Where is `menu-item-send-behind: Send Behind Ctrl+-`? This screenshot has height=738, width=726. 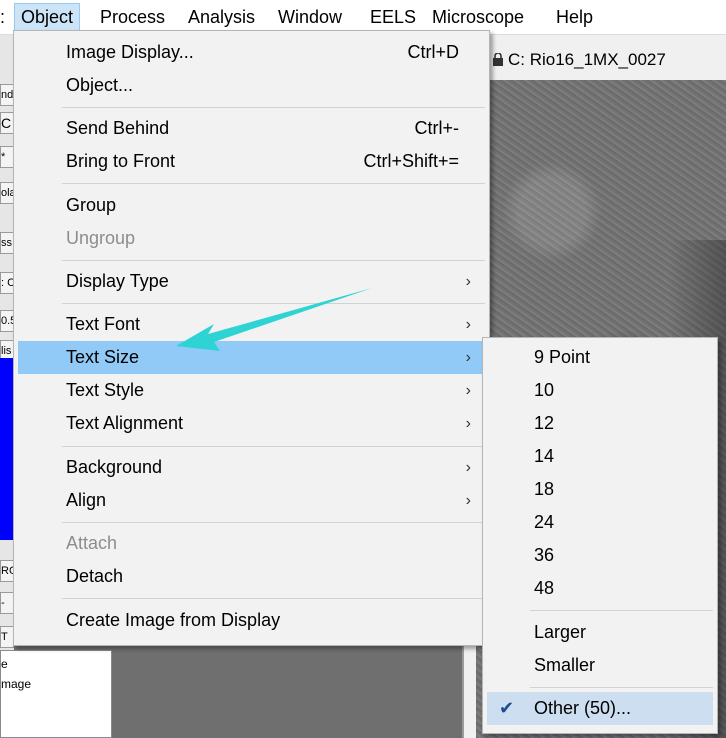
menu-item-send-behind: Send Behind Ctrl+- is located at coordinates (251, 128).